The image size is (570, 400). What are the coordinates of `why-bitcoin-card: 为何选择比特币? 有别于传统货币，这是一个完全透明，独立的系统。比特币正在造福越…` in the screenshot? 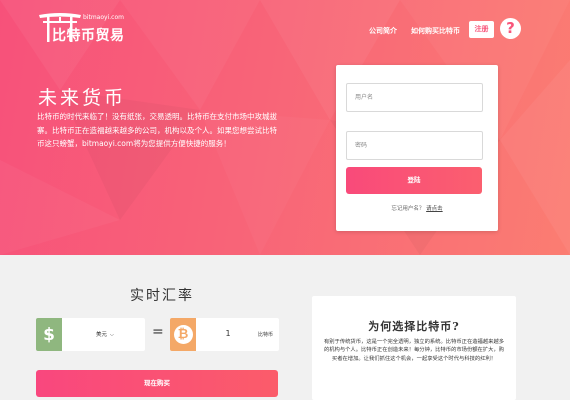 It's located at (414, 348).